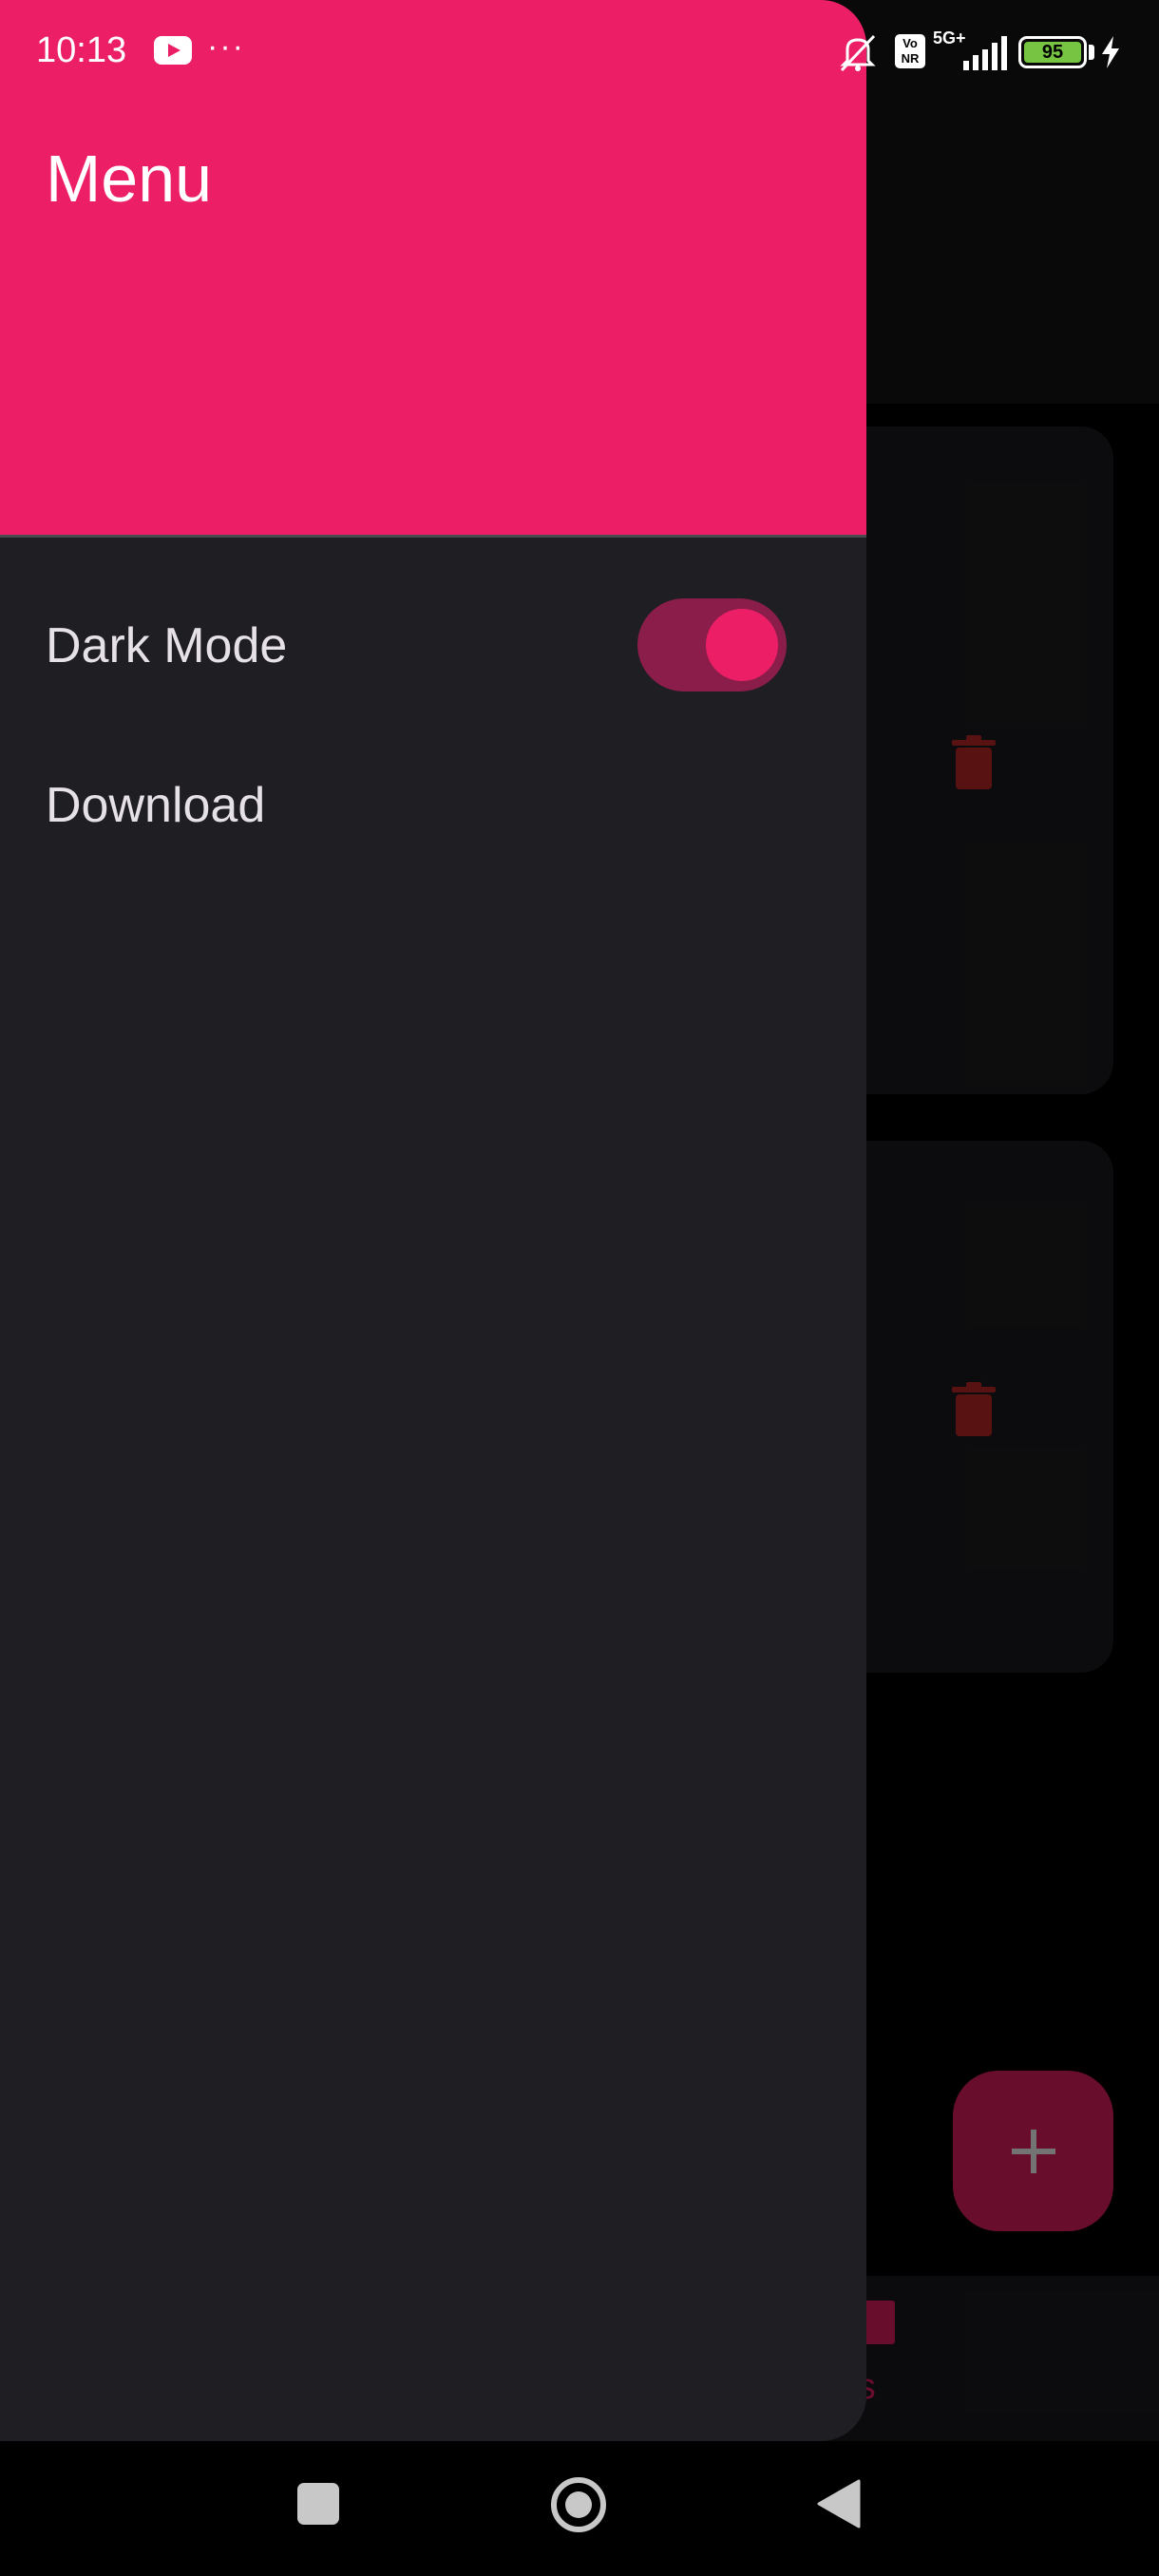 The image size is (1159, 2576). What do you see at coordinates (579, 52) in the screenshot?
I see `status-bar: 10:13 ··· Vo NR 5G+ 95` at bounding box center [579, 52].